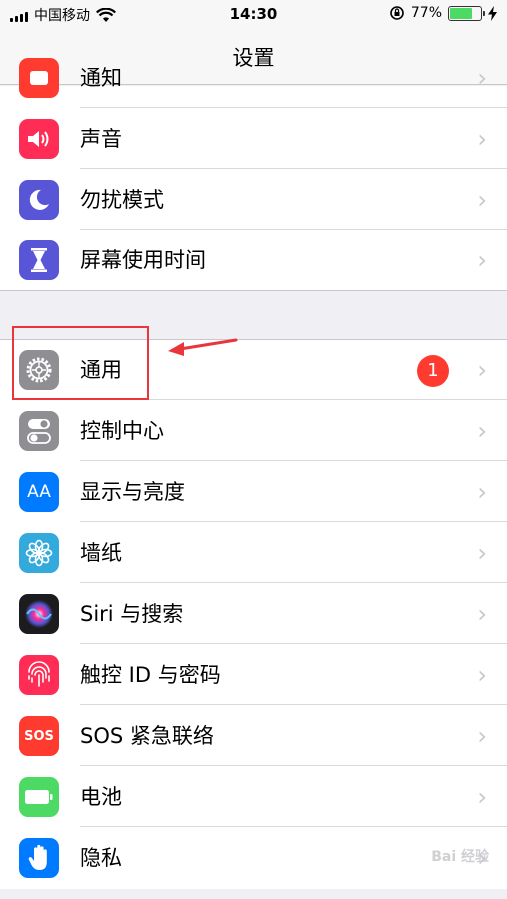  What do you see at coordinates (253, 675) in the screenshot?
I see `settings-row-touch-id: 触控 ID 与密码 ›` at bounding box center [253, 675].